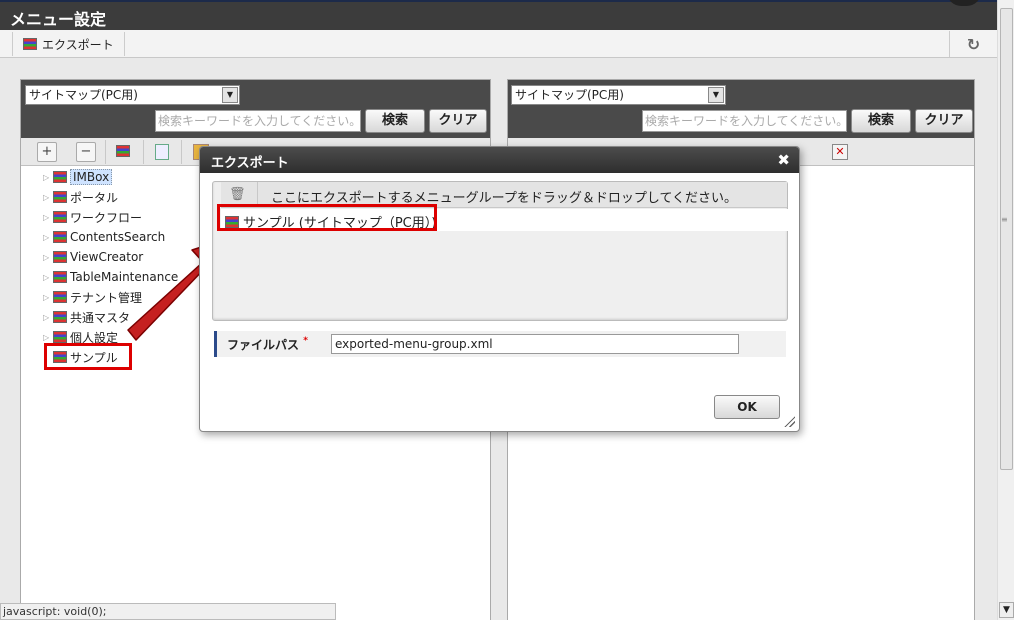 Image resolution: width=1014 pixels, height=620 pixels. What do you see at coordinates (783, 160) in the screenshot?
I see `close-icon: ✖` at bounding box center [783, 160].